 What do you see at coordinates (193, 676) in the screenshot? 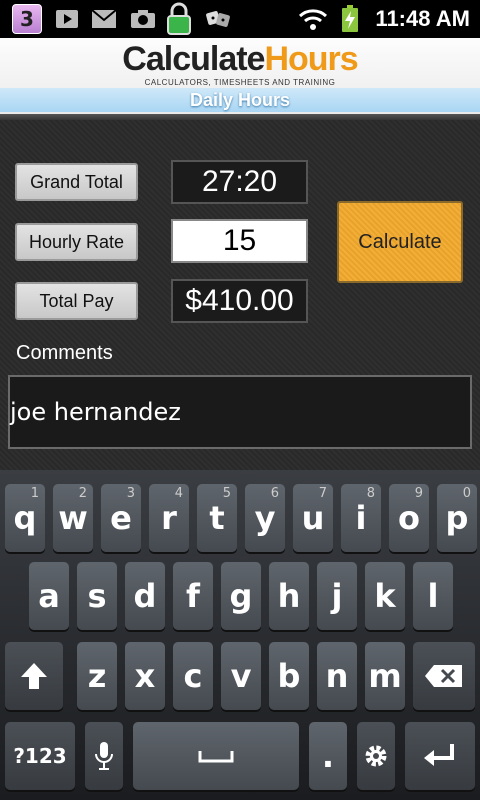
I see `key-c: c` at bounding box center [193, 676].